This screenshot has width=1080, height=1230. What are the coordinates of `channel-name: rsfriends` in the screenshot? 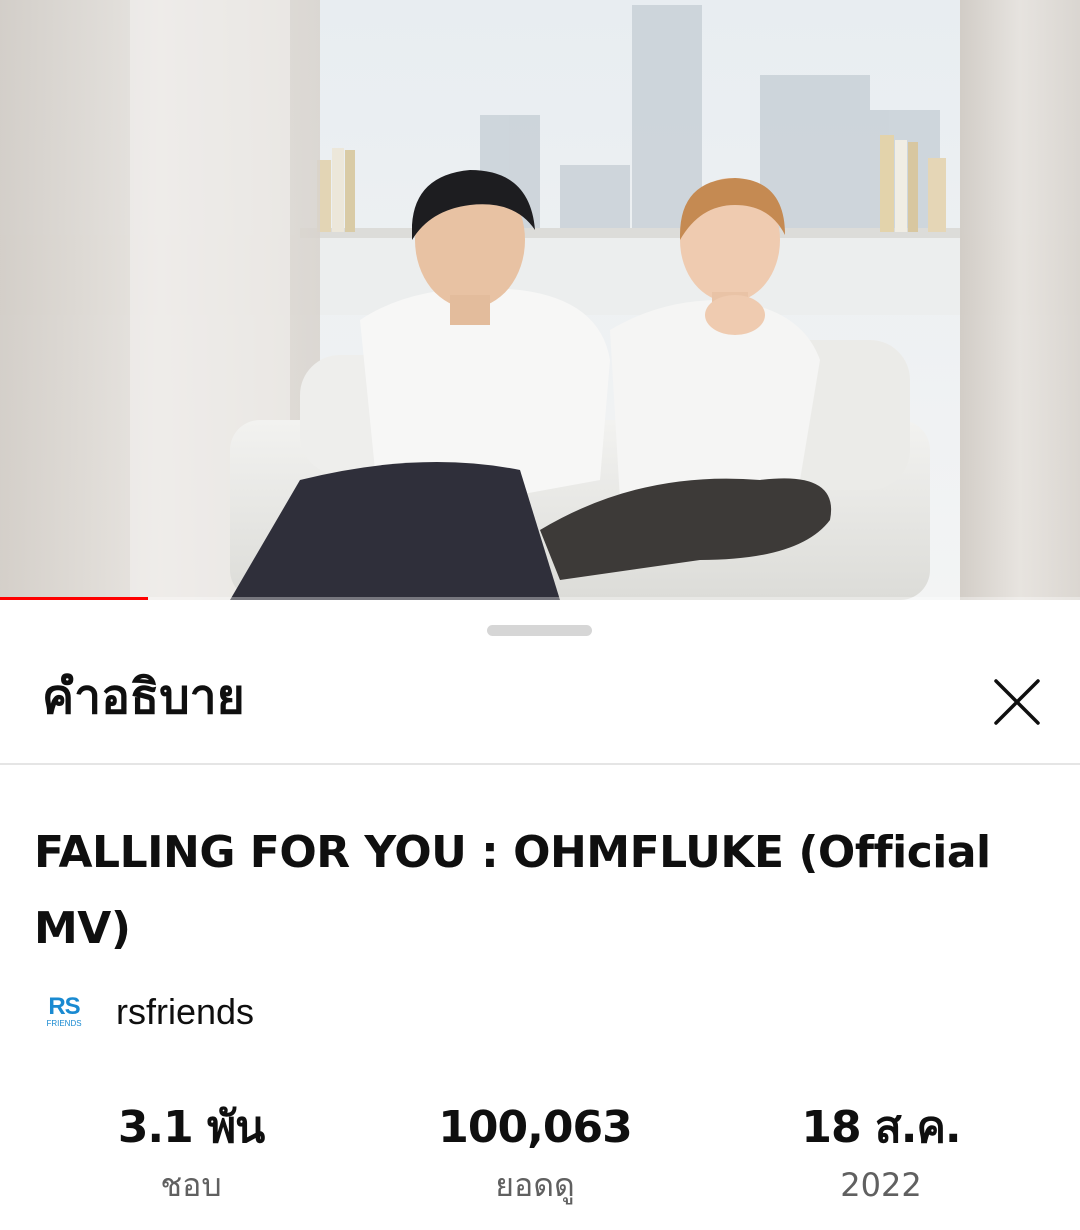 It's located at (185, 1012).